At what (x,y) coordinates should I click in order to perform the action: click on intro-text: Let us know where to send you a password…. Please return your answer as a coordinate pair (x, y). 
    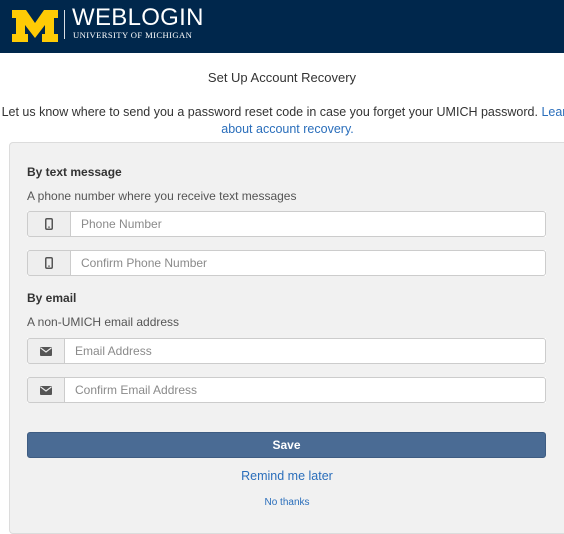
    Looking at the image, I should click on (282, 121).